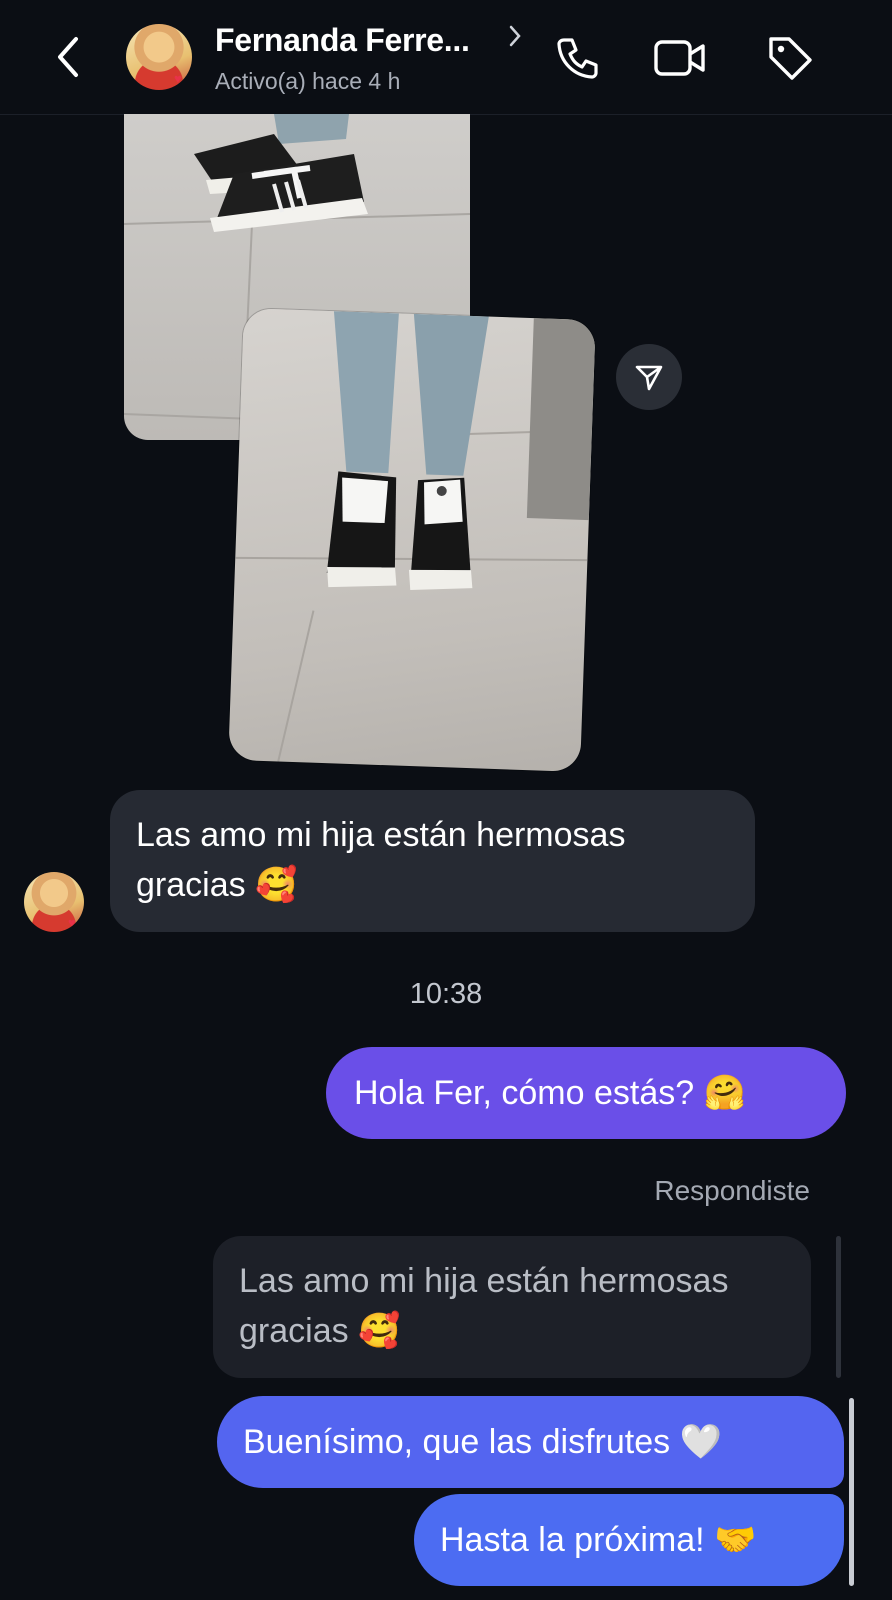 This screenshot has height=1600, width=892. Describe the element at coordinates (484, 1306) in the screenshot. I see `quoted-message-text: Las amo mi hija están hermosas gracias` at that location.